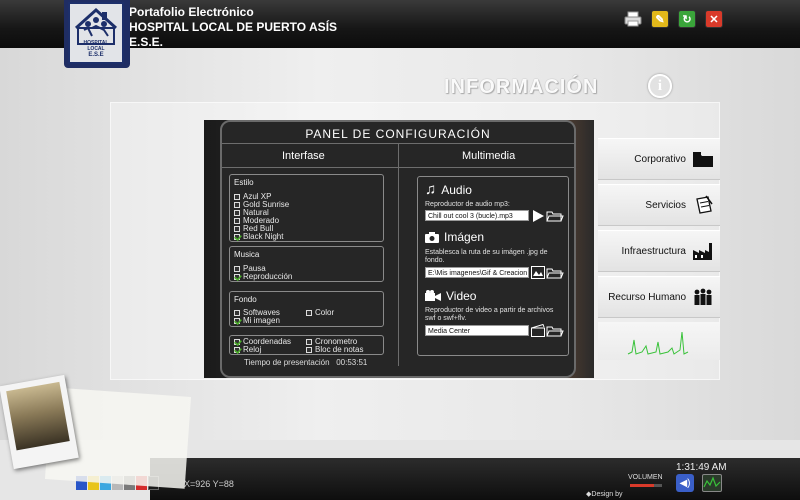  I want to click on refresh-button: ↻, so click(687, 19).